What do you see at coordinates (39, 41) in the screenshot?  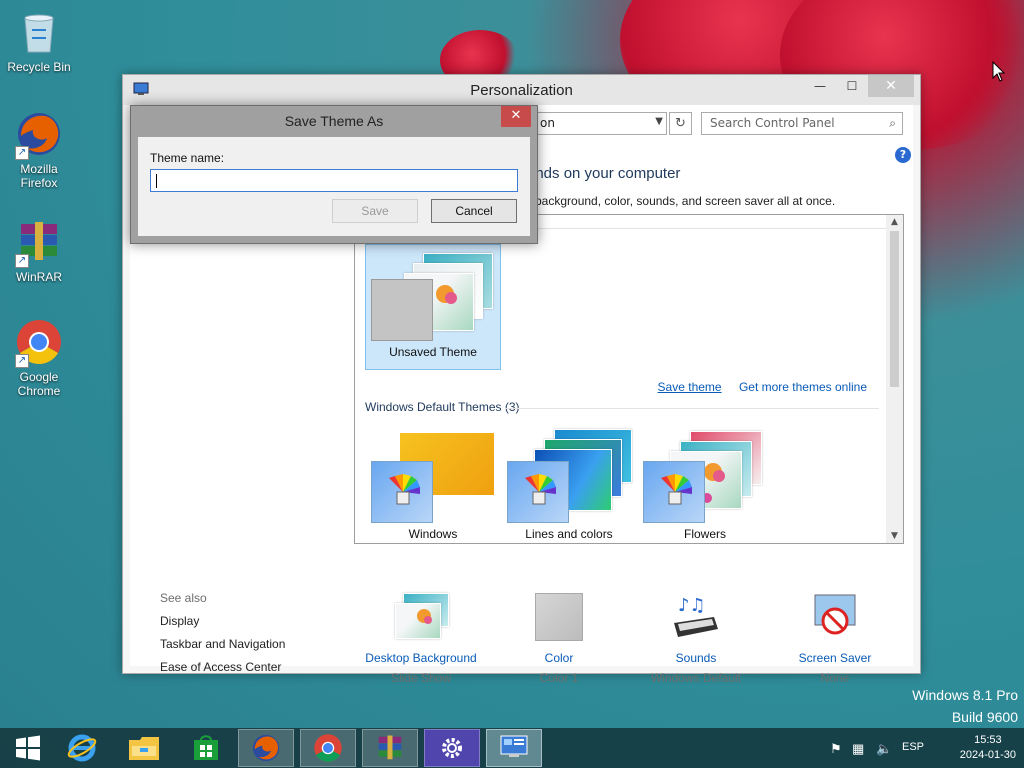 I see `desktop-icon-recycle-bin: Recycle Bin` at bounding box center [39, 41].